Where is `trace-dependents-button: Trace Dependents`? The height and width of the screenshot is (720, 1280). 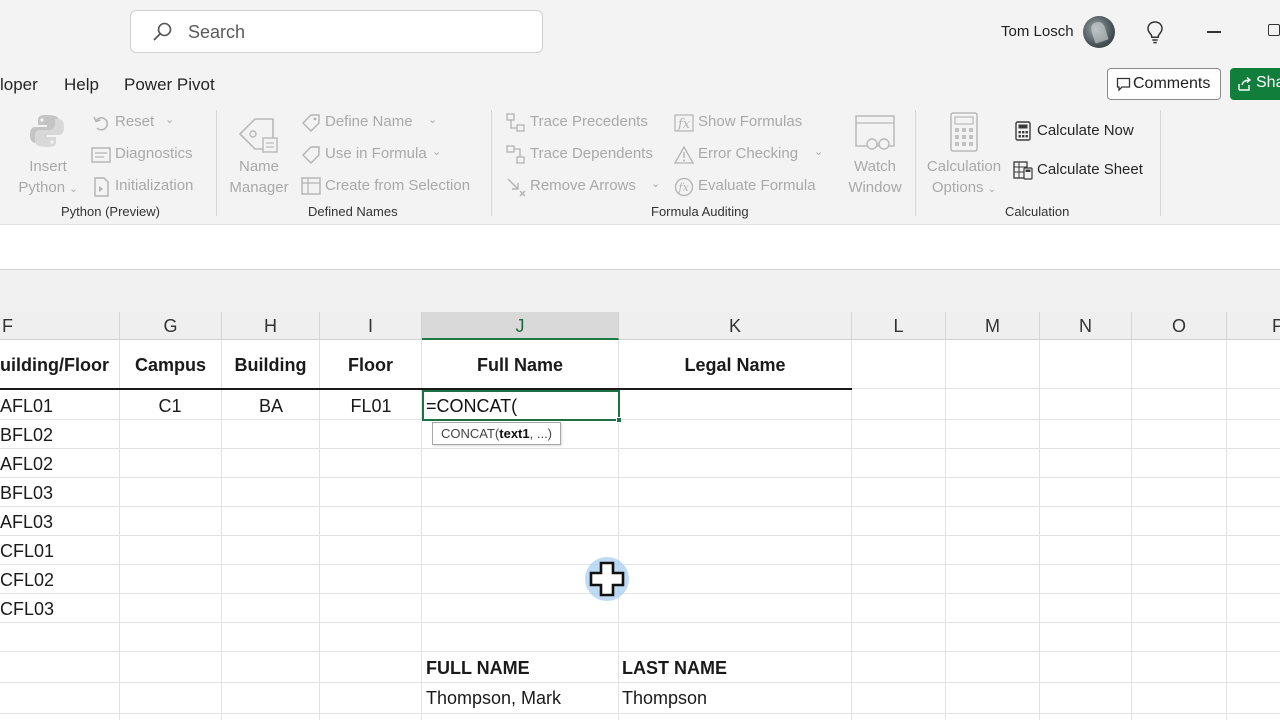
trace-dependents-button: Trace Dependents is located at coordinates (591, 153).